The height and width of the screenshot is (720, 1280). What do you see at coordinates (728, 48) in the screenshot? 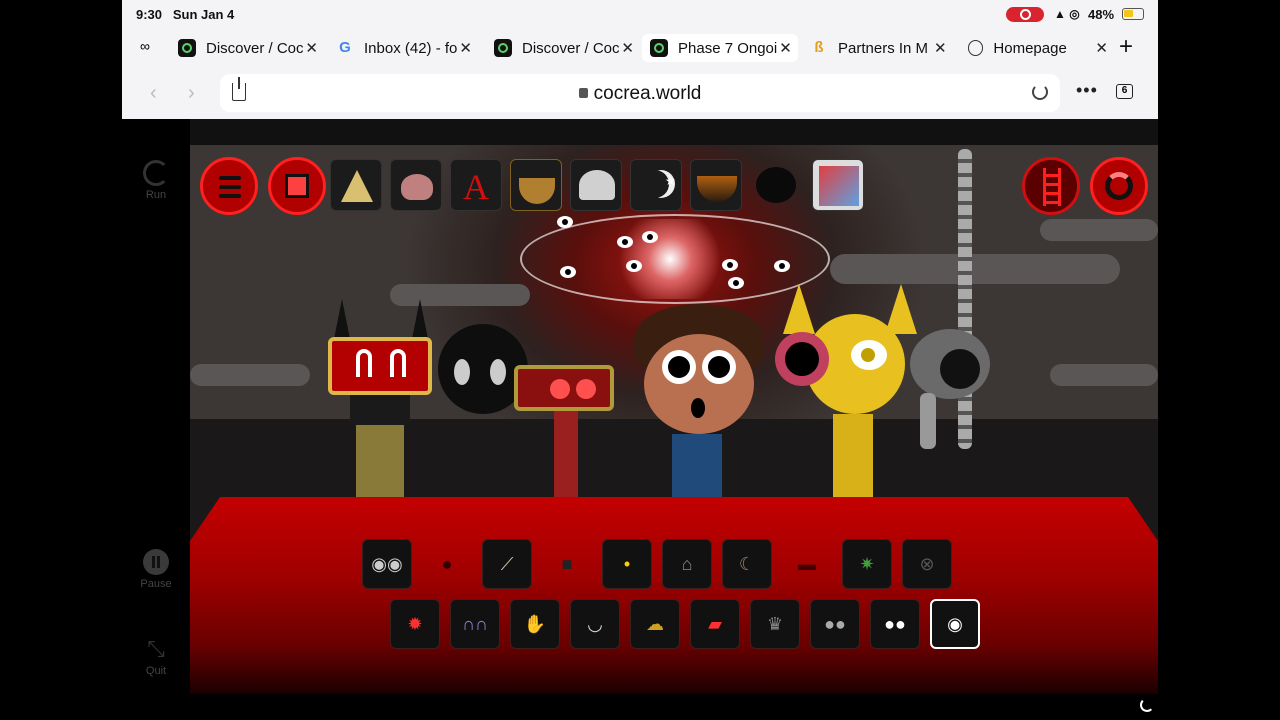
I see `tab-title: Phase 7 Ongoi` at bounding box center [728, 48].